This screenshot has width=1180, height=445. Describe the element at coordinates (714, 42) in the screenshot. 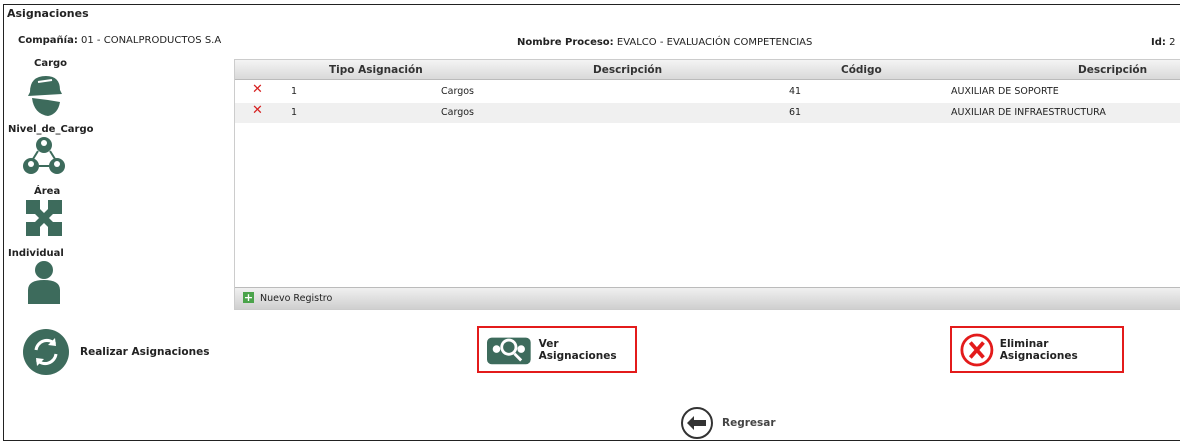

I see `process-value: EVALCO - EVALUACIÓN COMPETENCIAS` at that location.